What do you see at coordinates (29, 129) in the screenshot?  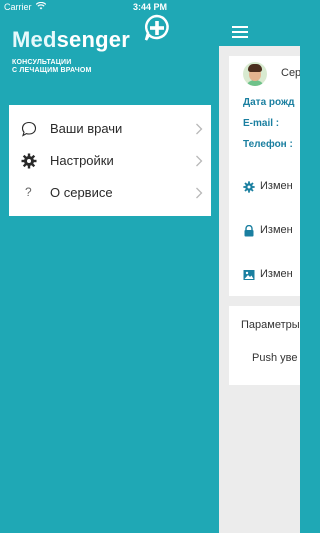 I see `chat-bubble-icon` at bounding box center [29, 129].